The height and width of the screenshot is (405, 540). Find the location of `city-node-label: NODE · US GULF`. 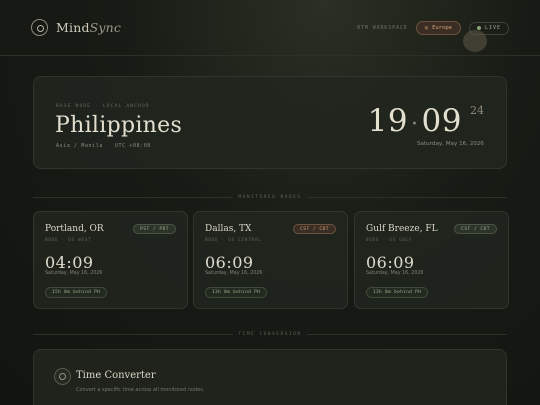

city-node-label: NODE · US GULF is located at coordinates (389, 239).